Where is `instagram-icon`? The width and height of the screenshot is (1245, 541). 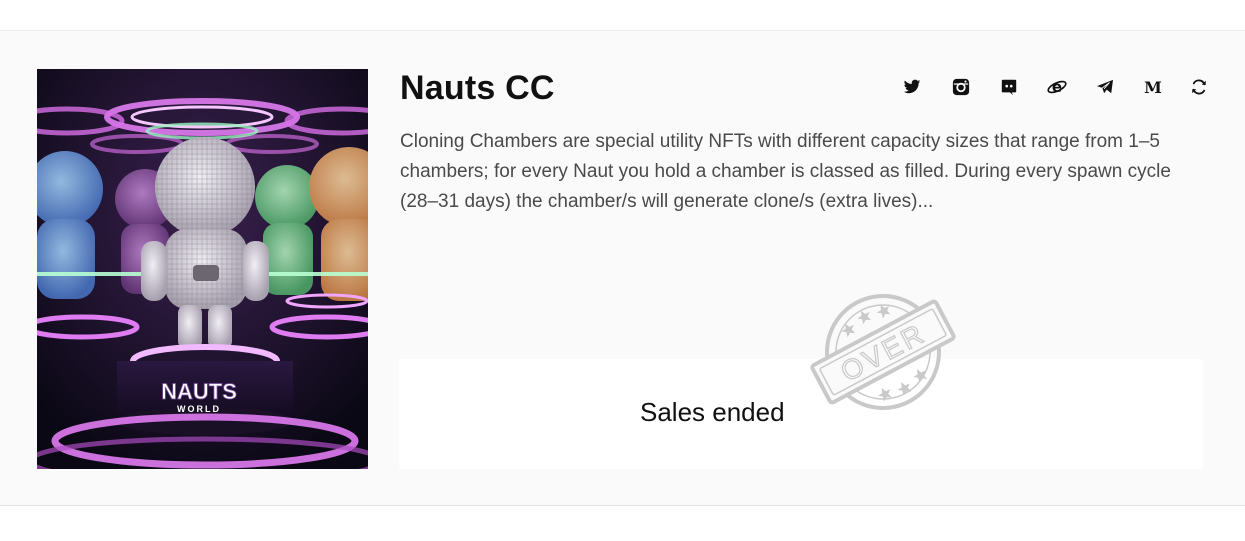 instagram-icon is located at coordinates (961, 87).